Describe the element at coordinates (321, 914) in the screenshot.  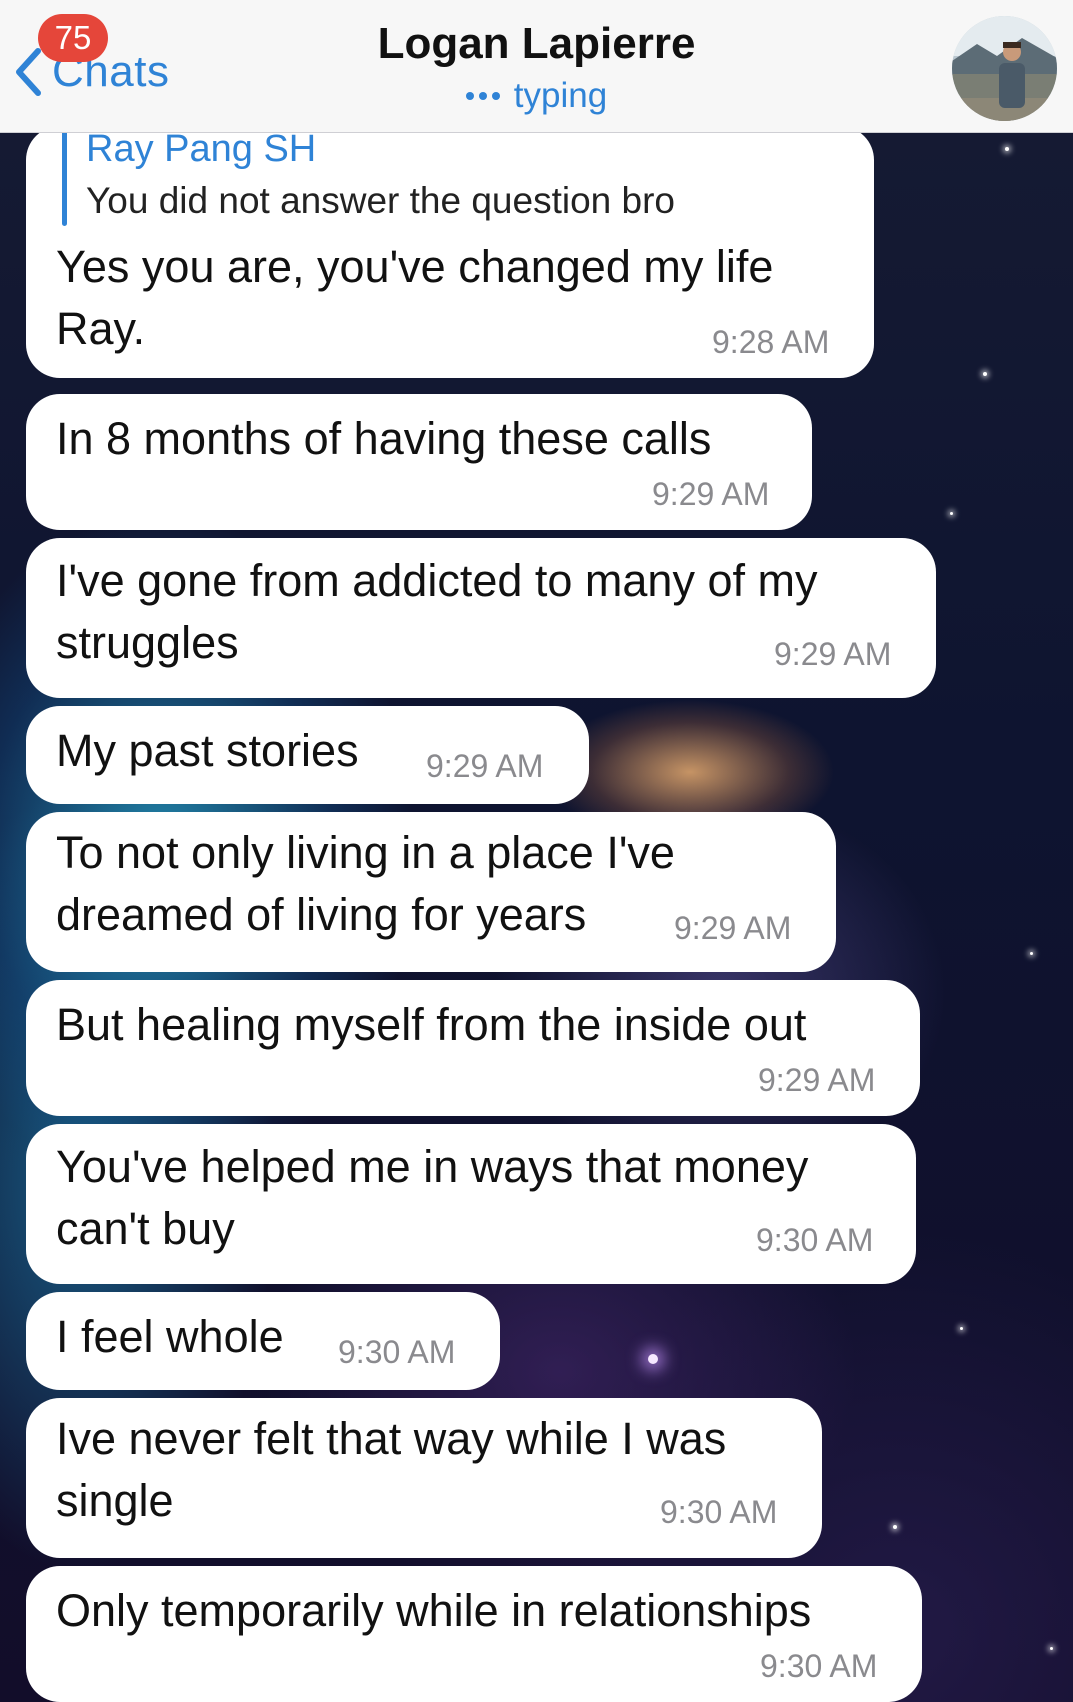
I see `message-text: dreamed of living for years` at that location.